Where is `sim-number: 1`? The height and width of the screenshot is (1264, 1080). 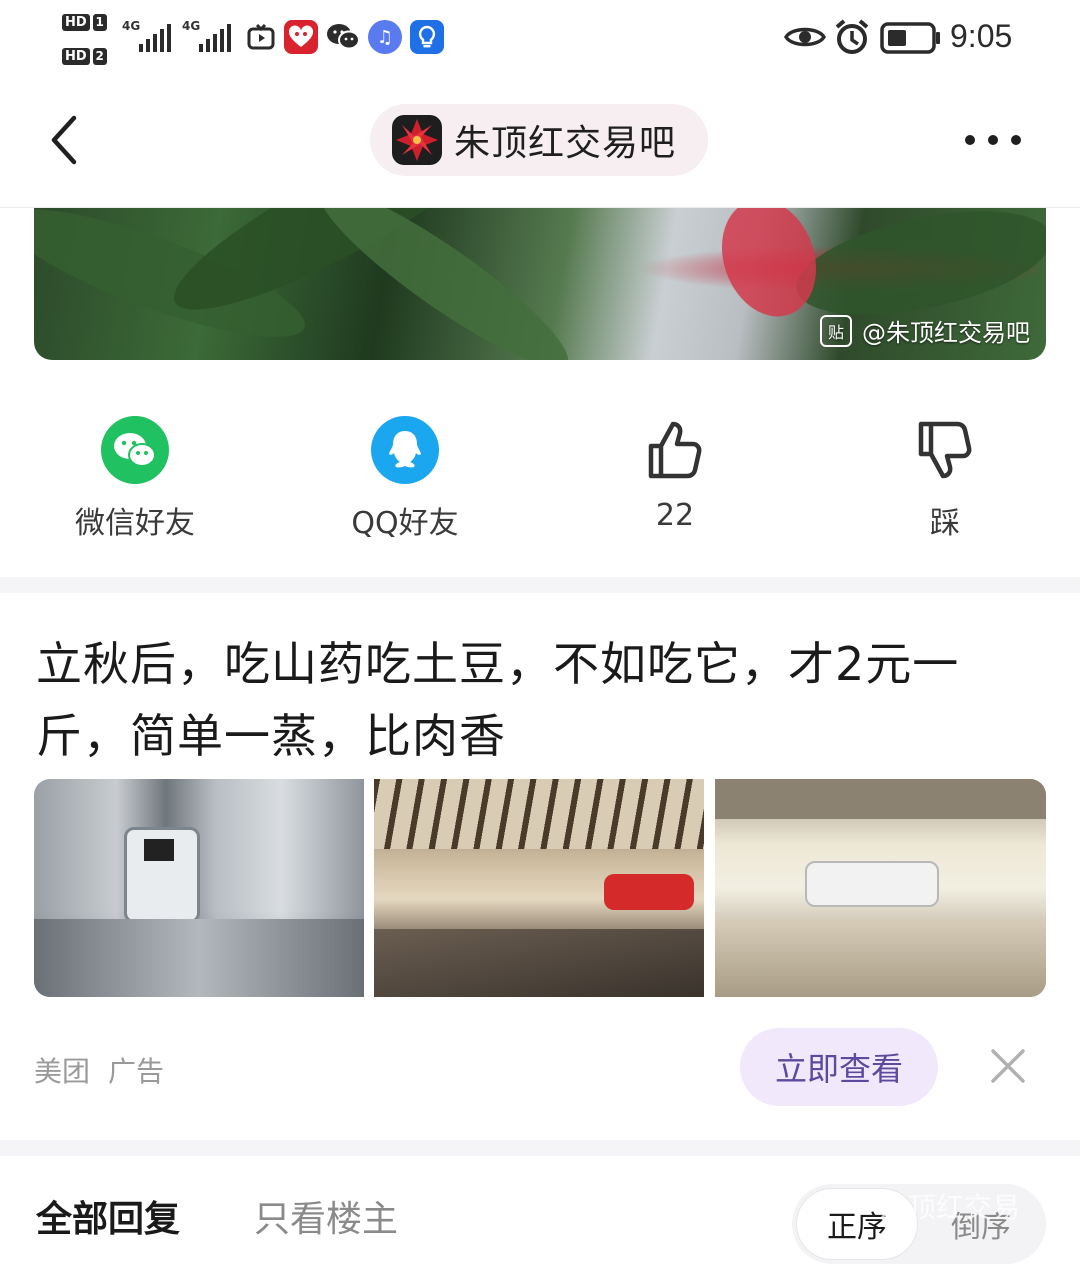 sim-number: 1 is located at coordinates (99, 22).